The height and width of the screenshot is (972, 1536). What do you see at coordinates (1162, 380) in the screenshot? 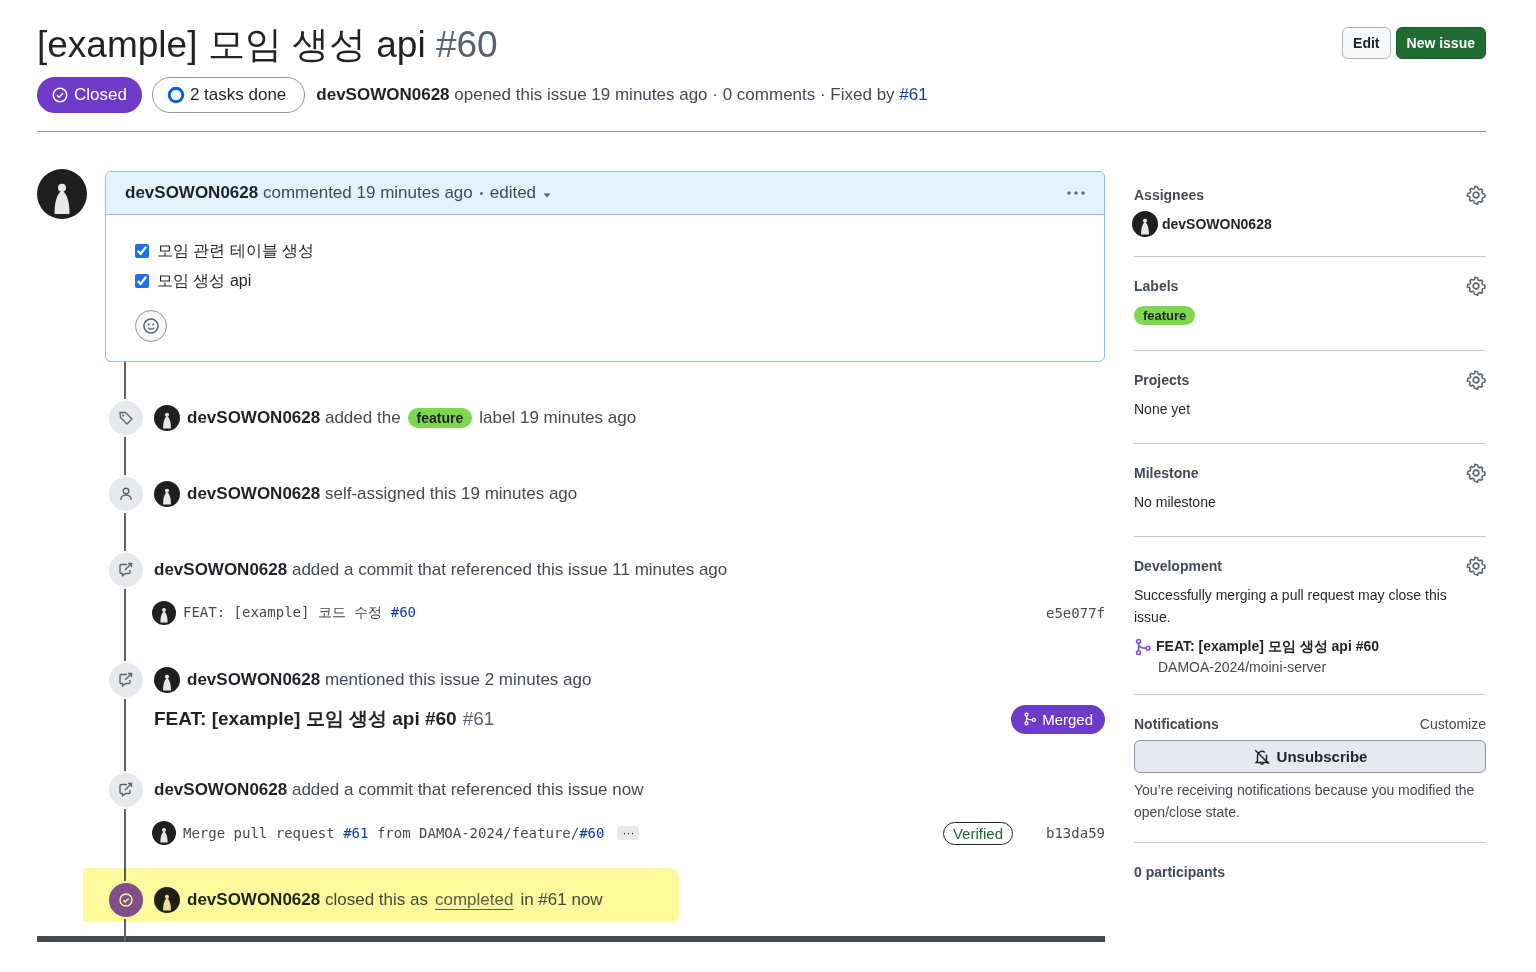
I see `section-title: Projects` at bounding box center [1162, 380].